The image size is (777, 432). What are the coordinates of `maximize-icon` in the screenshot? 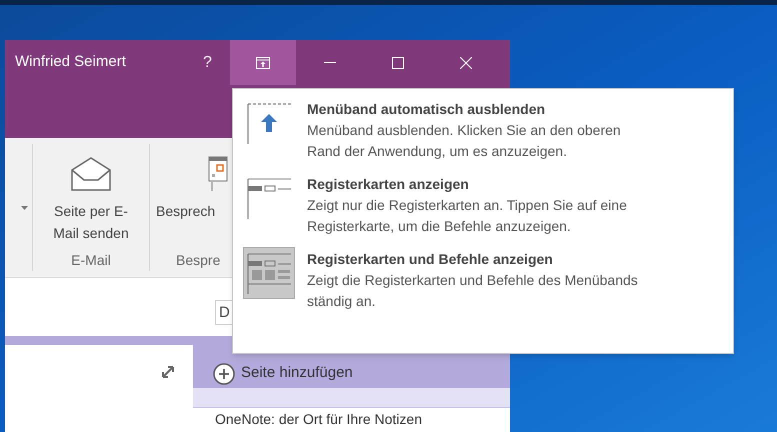 It's located at (398, 62).